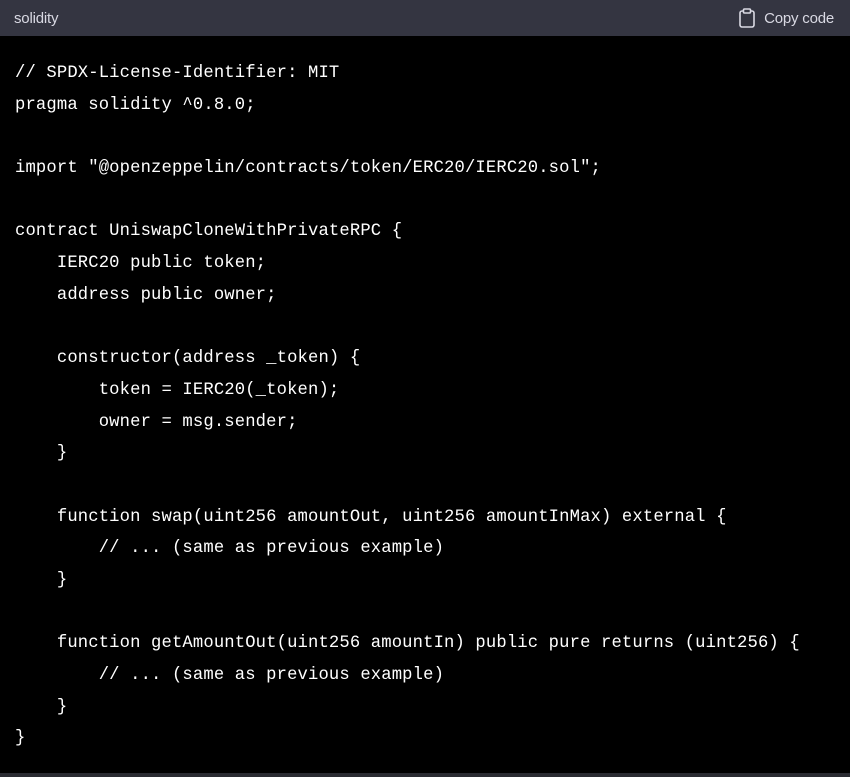 This screenshot has height=777, width=850. What do you see at coordinates (135, 105) in the screenshot?
I see `code-line: pragma solidity ^0.8.0;` at bounding box center [135, 105].